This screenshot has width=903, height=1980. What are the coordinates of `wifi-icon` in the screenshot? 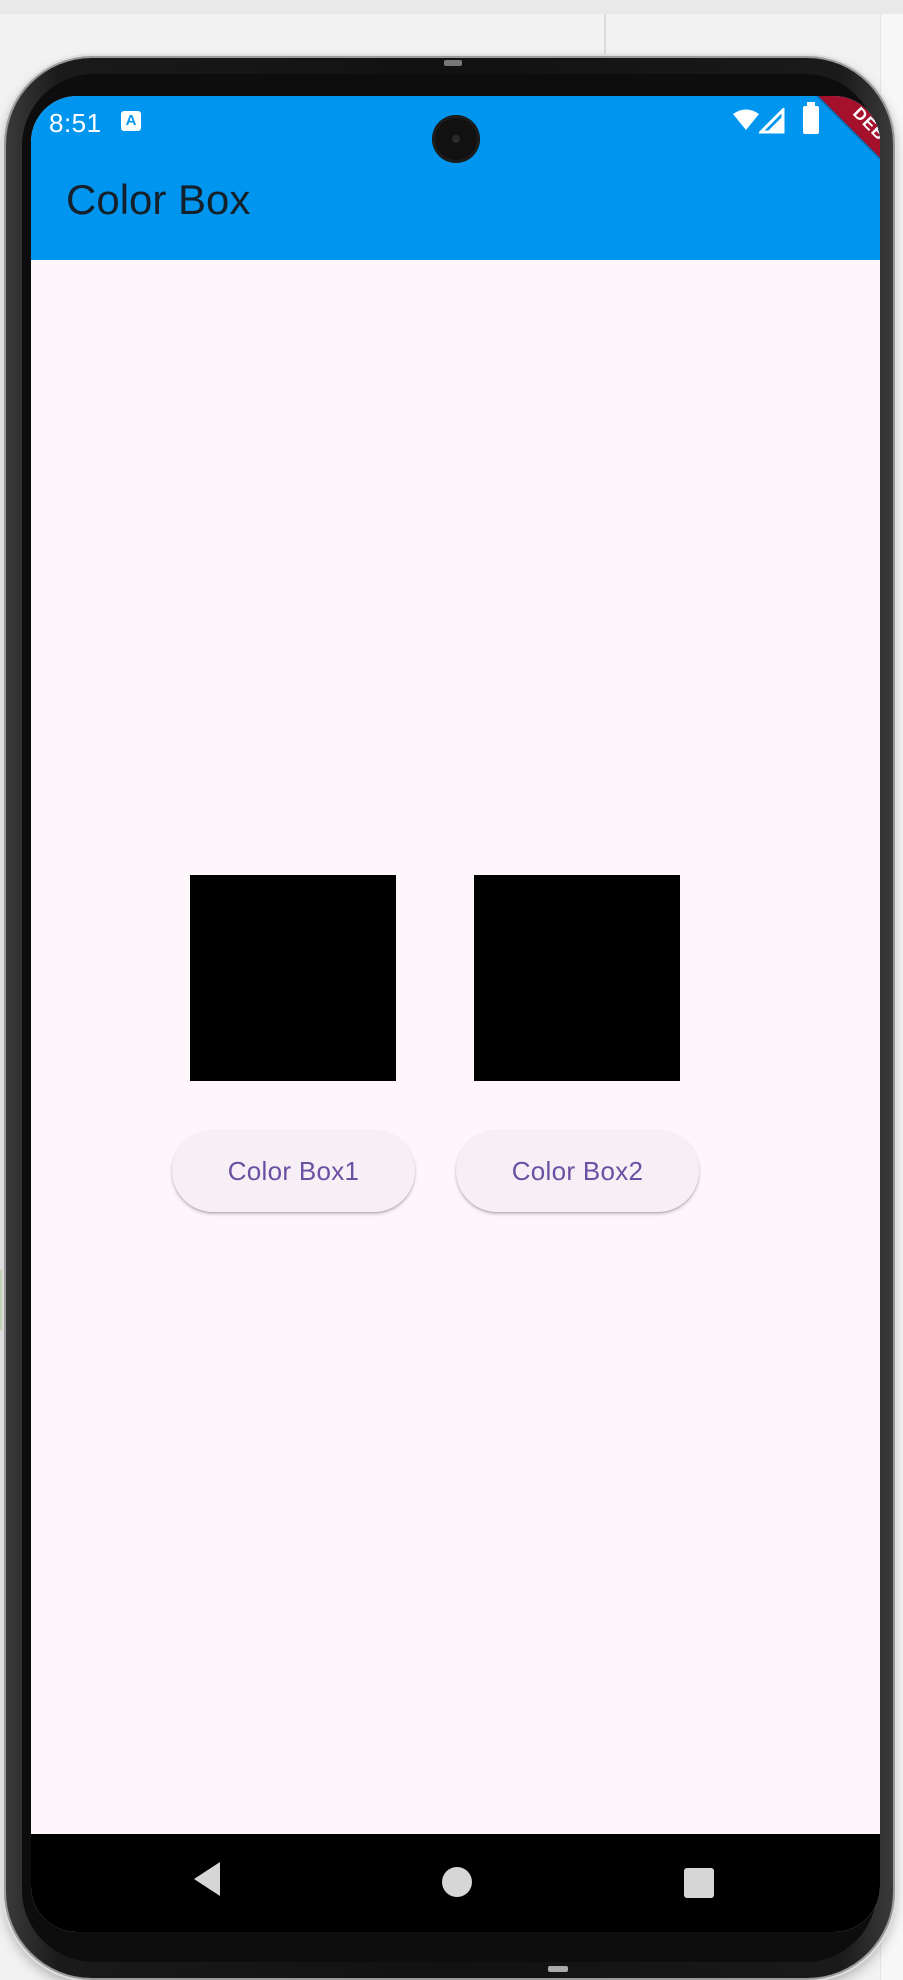 It's located at (746, 119).